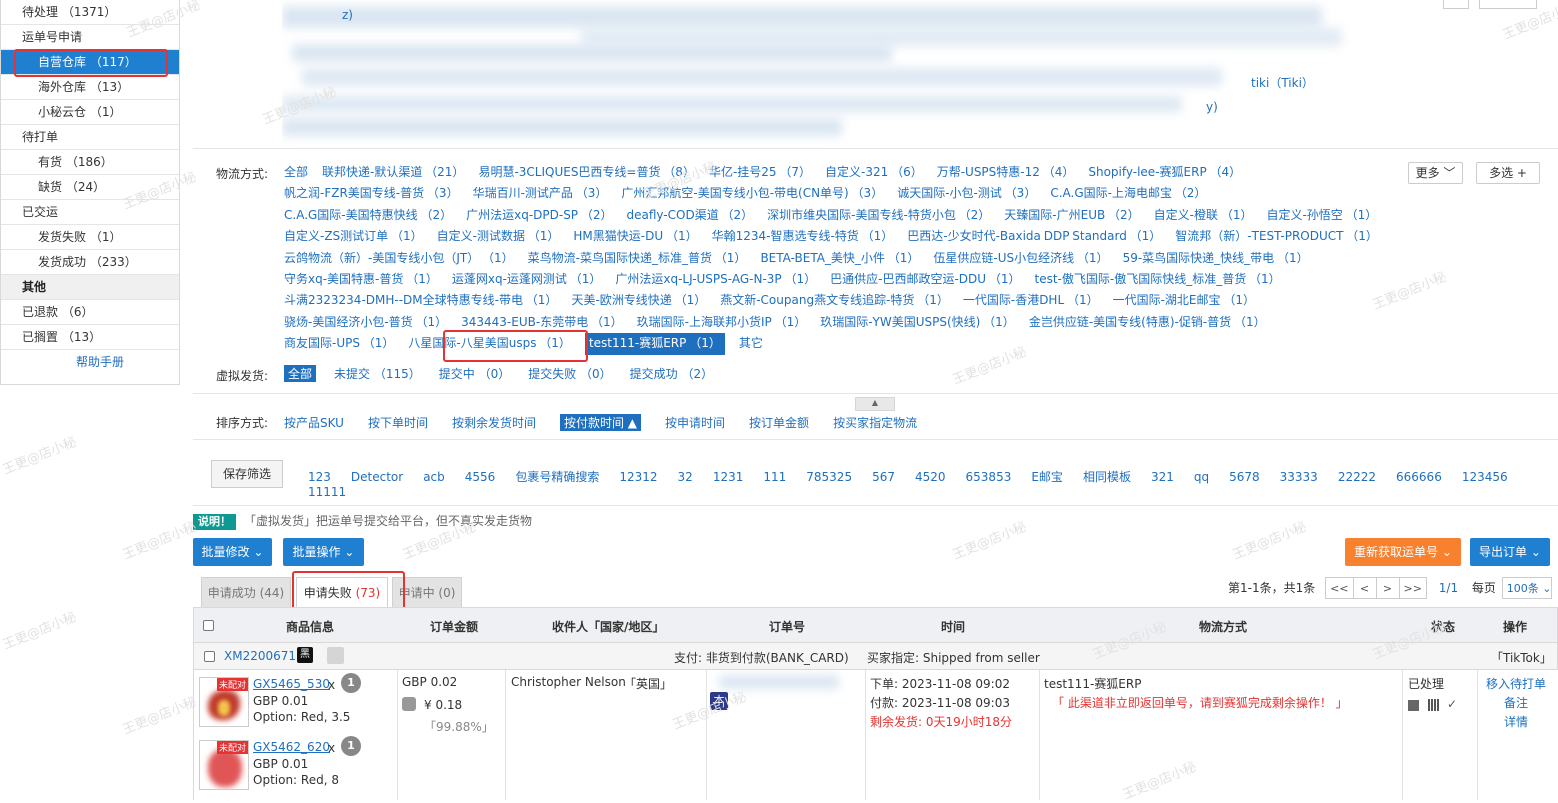 This screenshot has width=1558, height=803. What do you see at coordinates (300, 373) in the screenshot?
I see `virtual-ship-option: 全部` at bounding box center [300, 373].